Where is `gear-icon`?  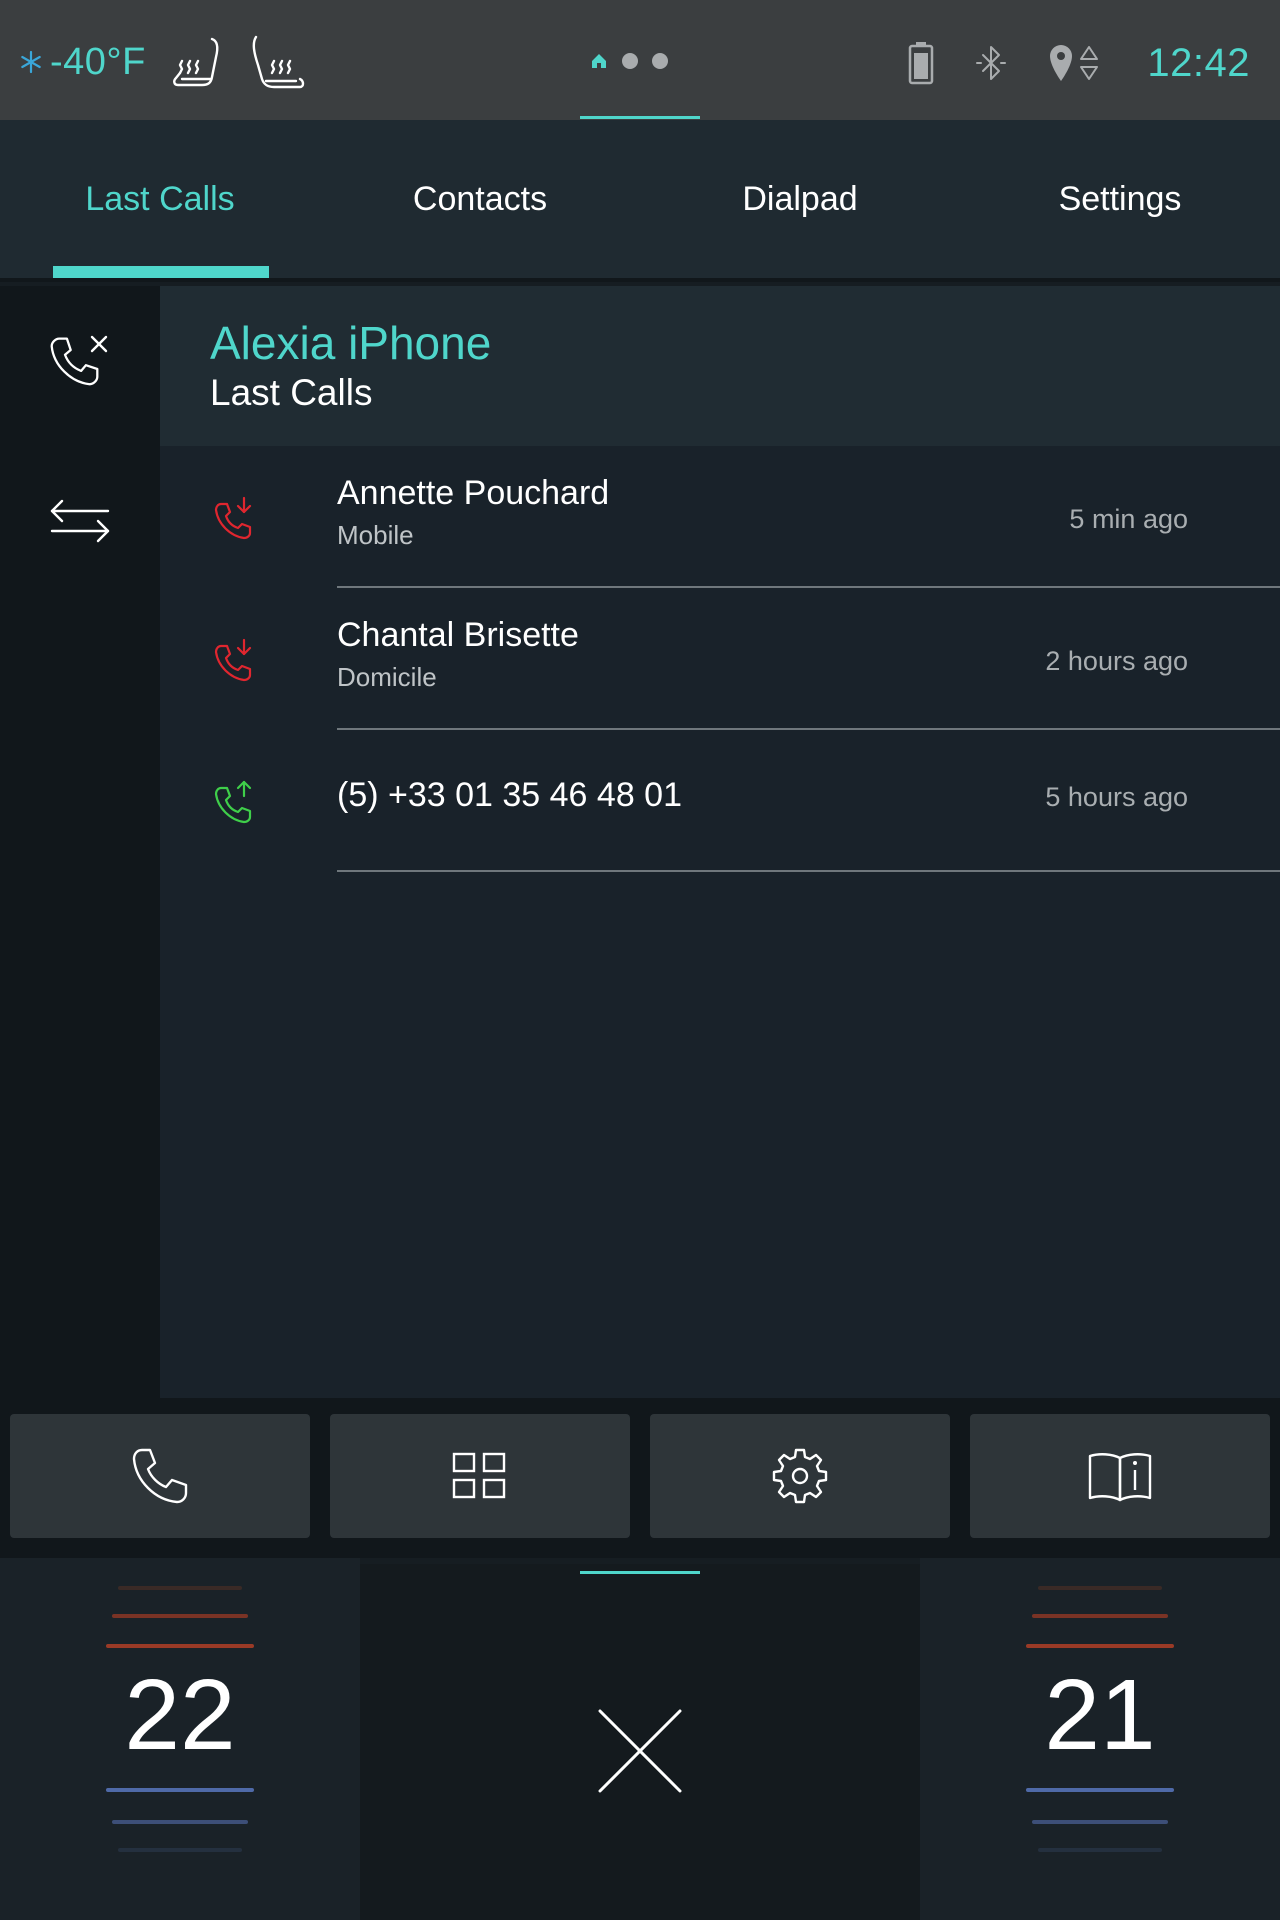 gear-icon is located at coordinates (800, 1476).